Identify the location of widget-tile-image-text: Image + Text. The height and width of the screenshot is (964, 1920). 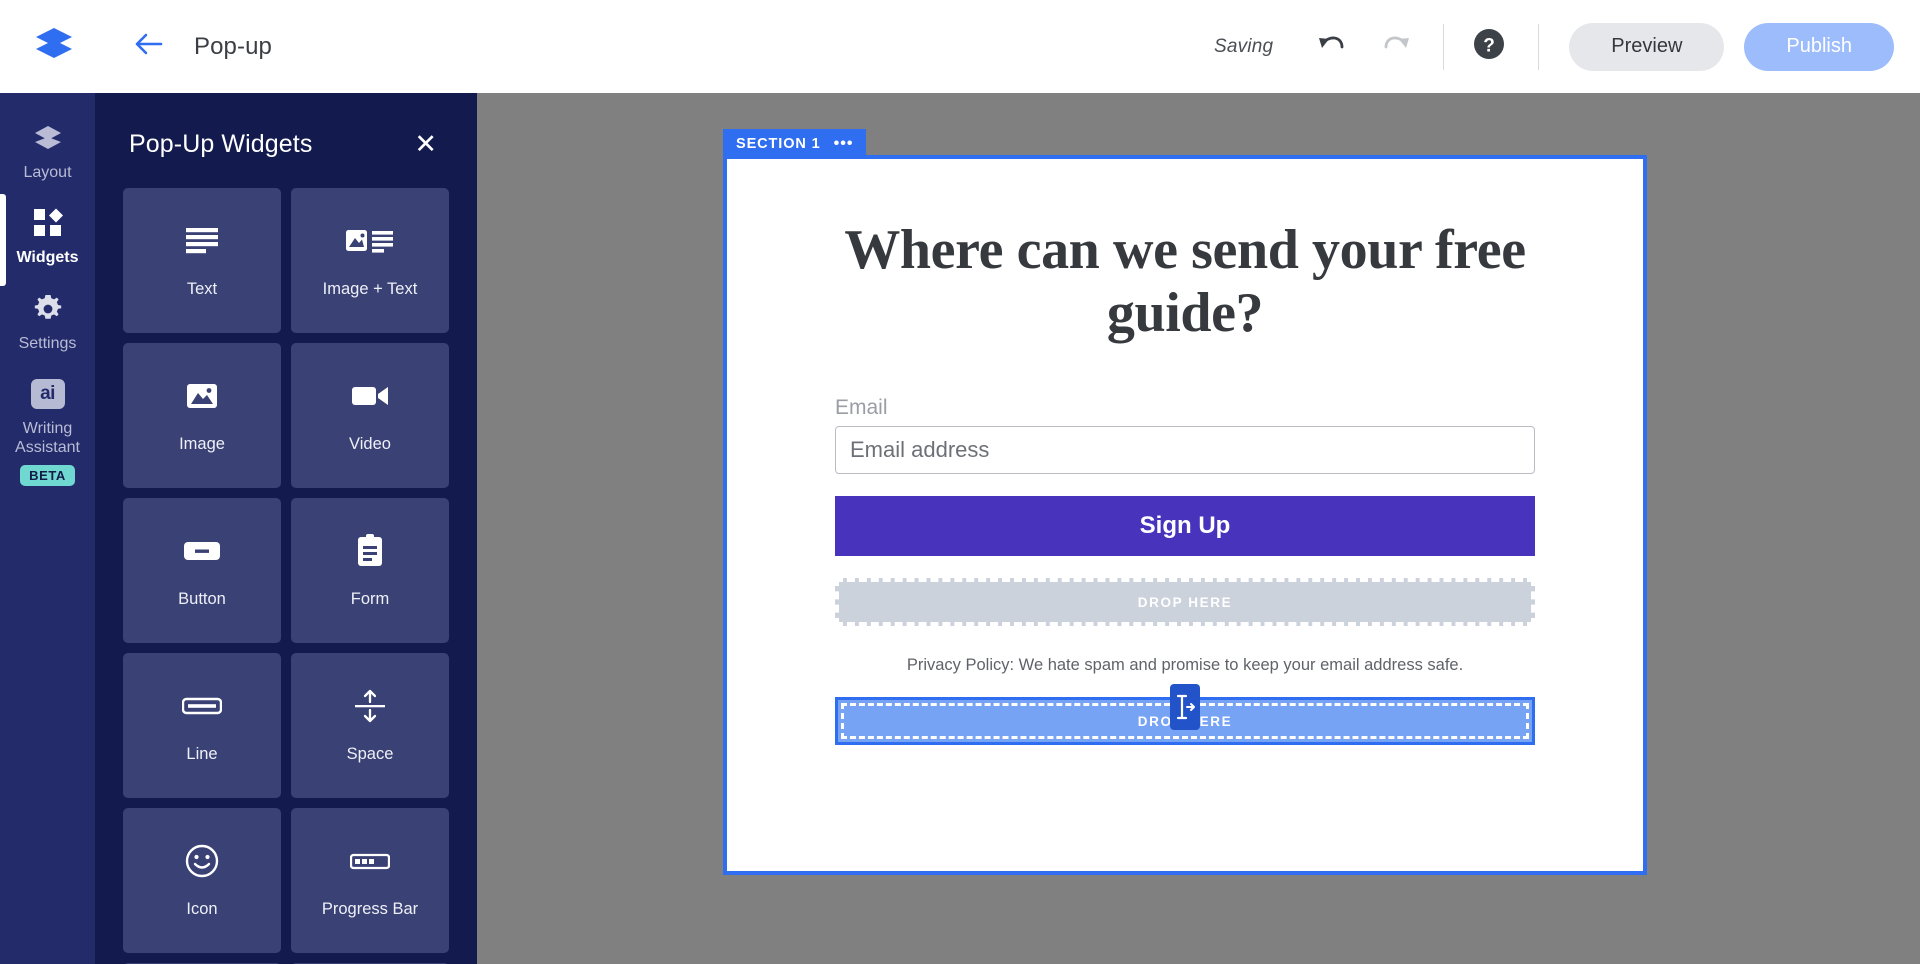
(370, 260).